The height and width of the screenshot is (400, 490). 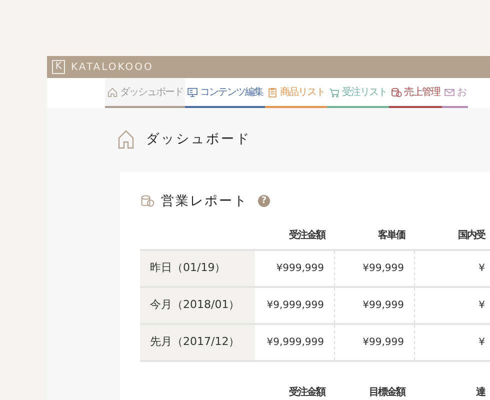 What do you see at coordinates (449, 92) in the screenshot?
I see `mail-icon` at bounding box center [449, 92].